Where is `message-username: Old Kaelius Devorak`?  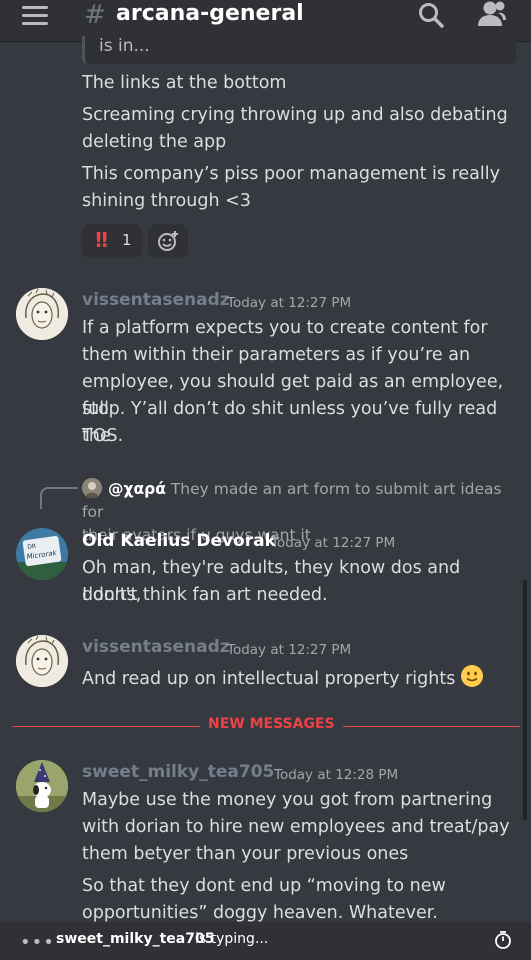
message-username: Old Kaelius Devorak is located at coordinates (179, 541).